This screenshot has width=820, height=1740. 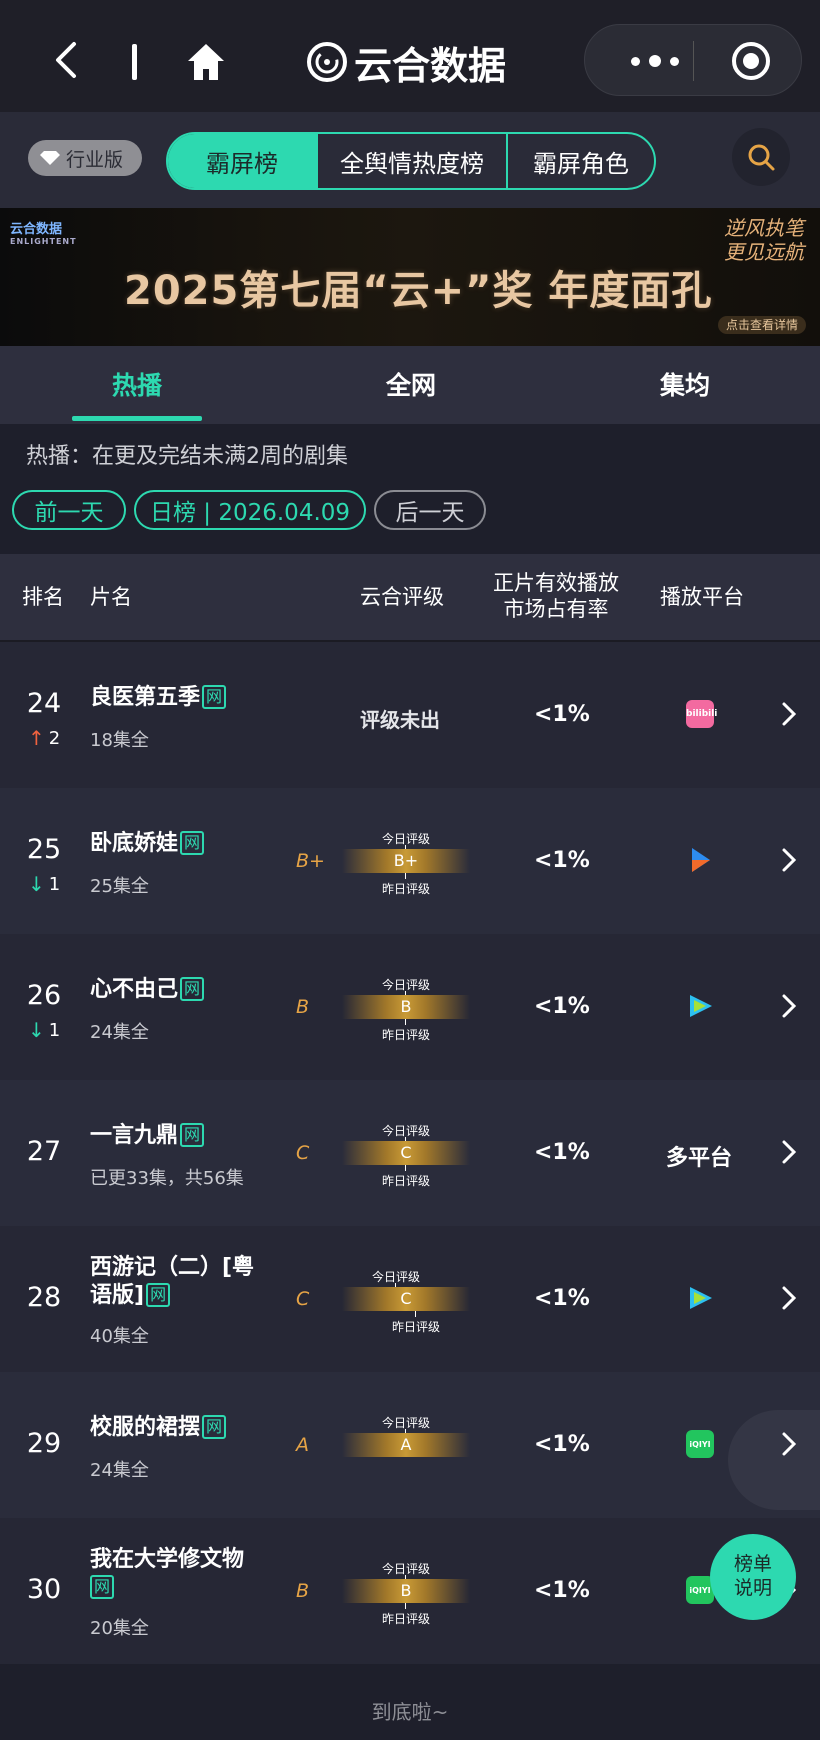 What do you see at coordinates (751, 61) in the screenshot?
I see `mini-program-close-icon` at bounding box center [751, 61].